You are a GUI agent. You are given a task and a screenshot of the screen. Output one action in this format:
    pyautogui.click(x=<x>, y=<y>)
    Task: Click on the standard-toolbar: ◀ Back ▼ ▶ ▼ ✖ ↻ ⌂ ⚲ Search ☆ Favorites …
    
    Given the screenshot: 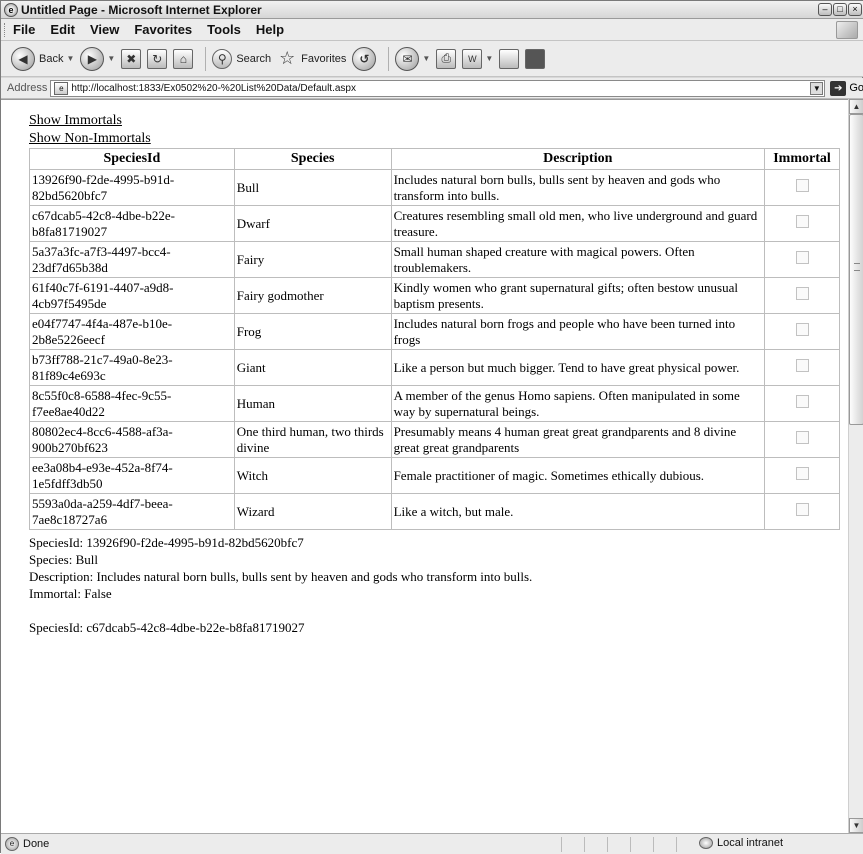 What is the action you would take?
    pyautogui.click(x=432, y=59)
    